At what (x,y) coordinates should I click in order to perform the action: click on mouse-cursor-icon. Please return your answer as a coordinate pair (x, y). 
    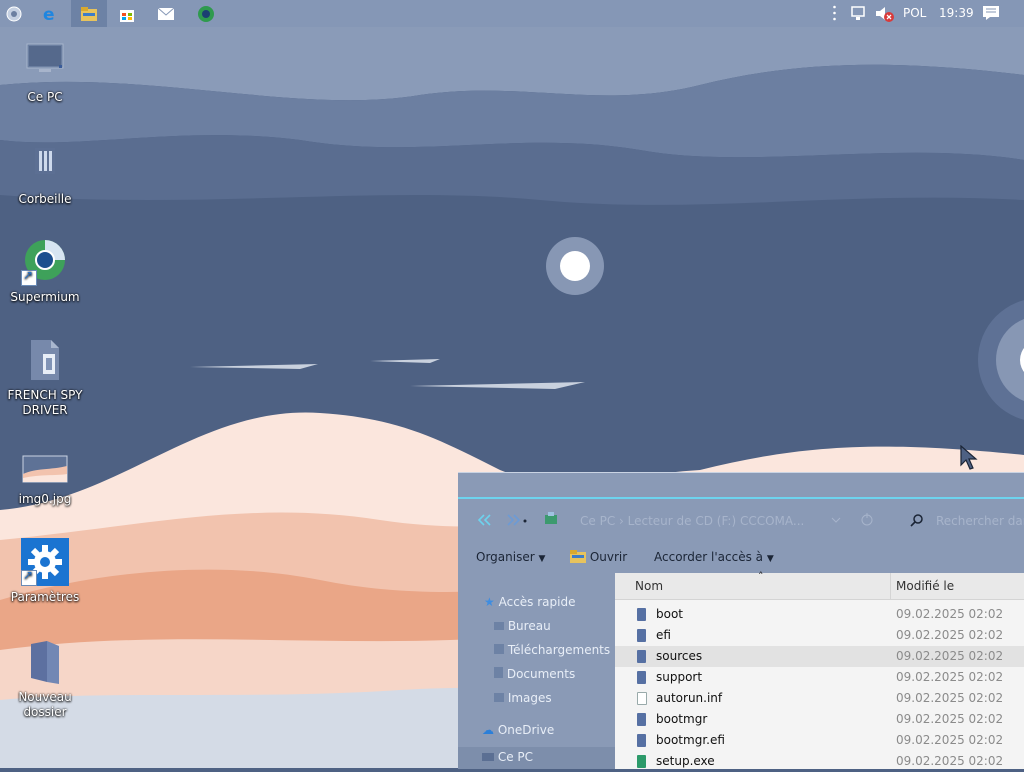
    Looking at the image, I should click on (970, 459).